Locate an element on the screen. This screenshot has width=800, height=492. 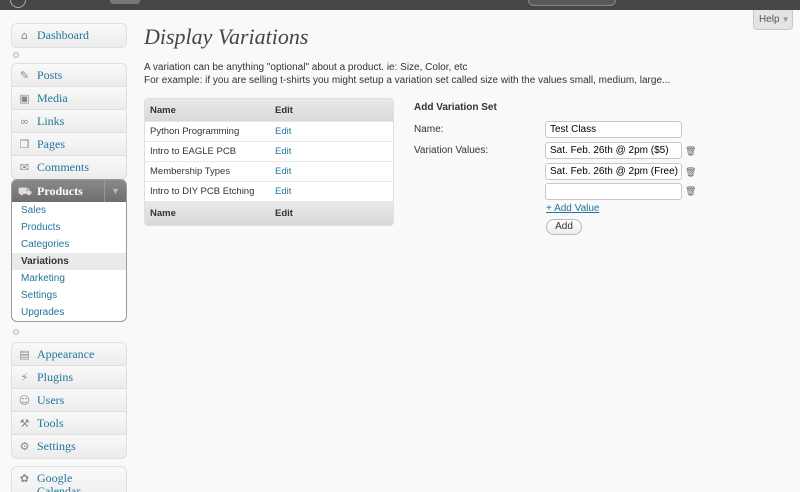
add-button: Add is located at coordinates (564, 227).